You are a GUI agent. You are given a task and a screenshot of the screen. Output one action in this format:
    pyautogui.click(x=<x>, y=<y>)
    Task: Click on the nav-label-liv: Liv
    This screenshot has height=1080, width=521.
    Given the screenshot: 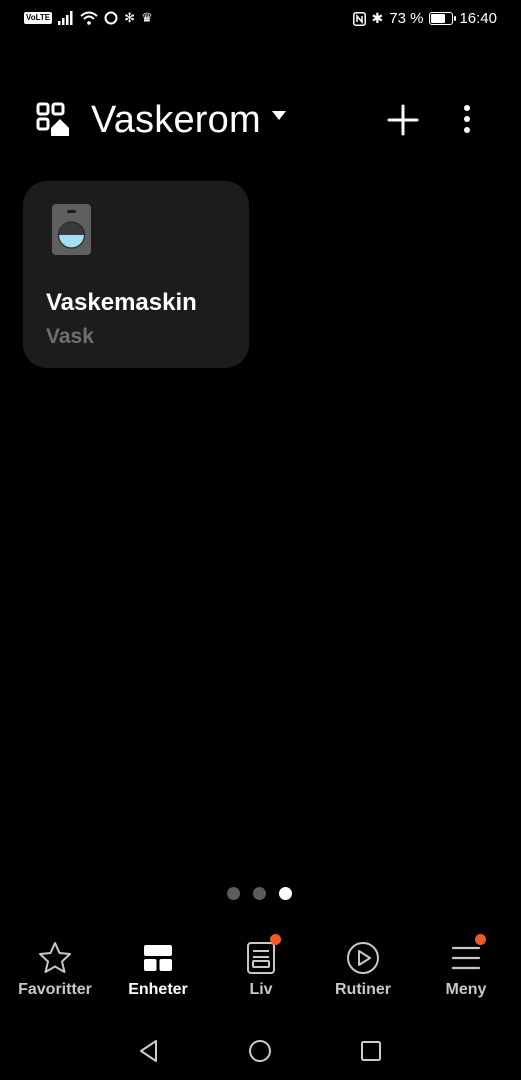 What is the action you would take?
    pyautogui.click(x=261, y=989)
    